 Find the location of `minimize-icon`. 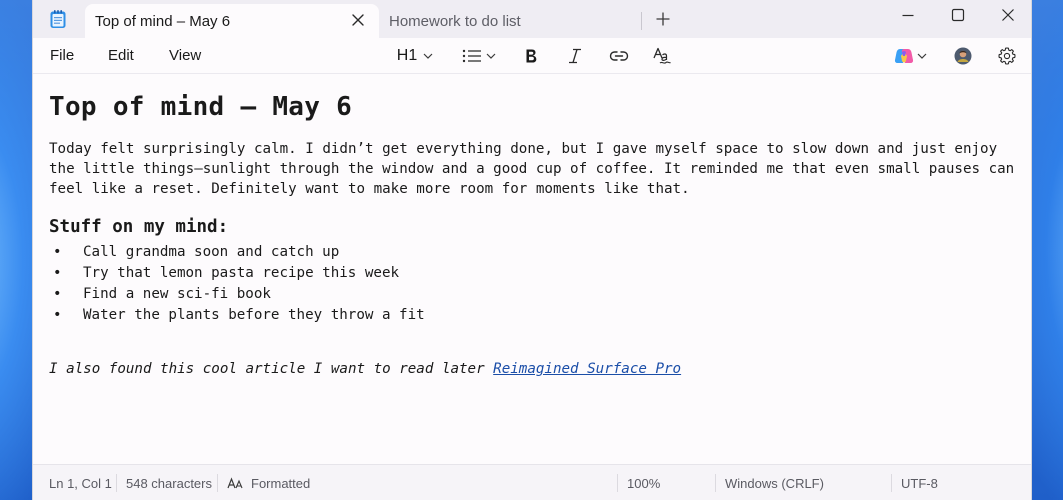

minimize-icon is located at coordinates (908, 15).